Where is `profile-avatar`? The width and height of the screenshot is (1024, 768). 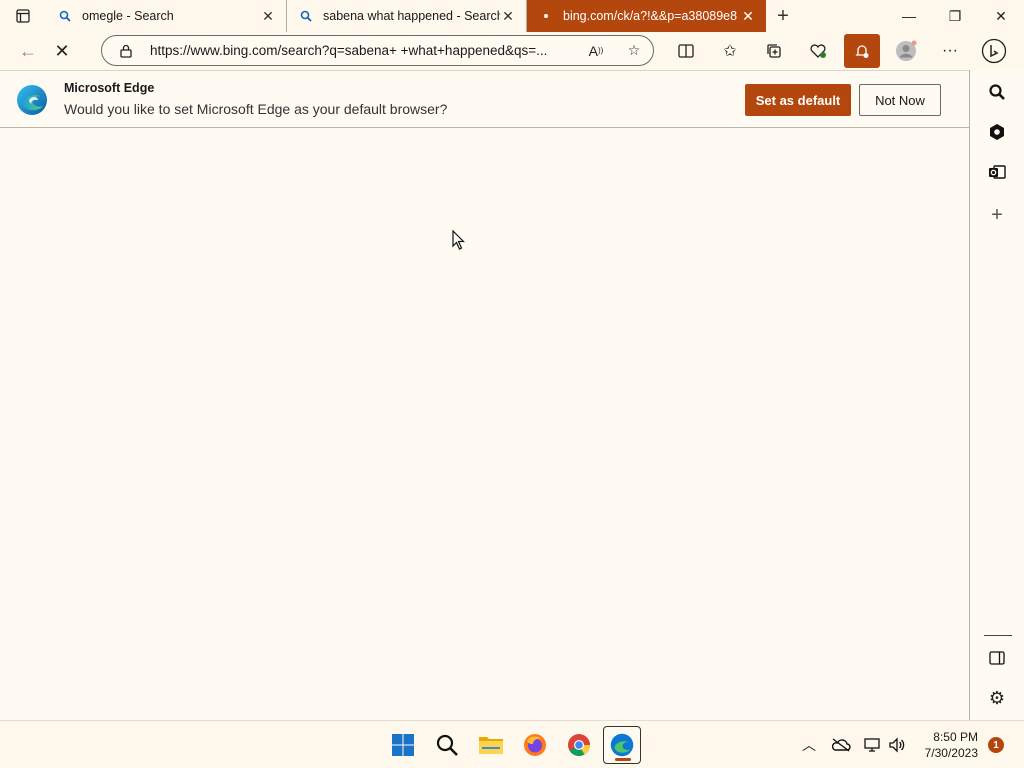
profile-avatar is located at coordinates (906, 51).